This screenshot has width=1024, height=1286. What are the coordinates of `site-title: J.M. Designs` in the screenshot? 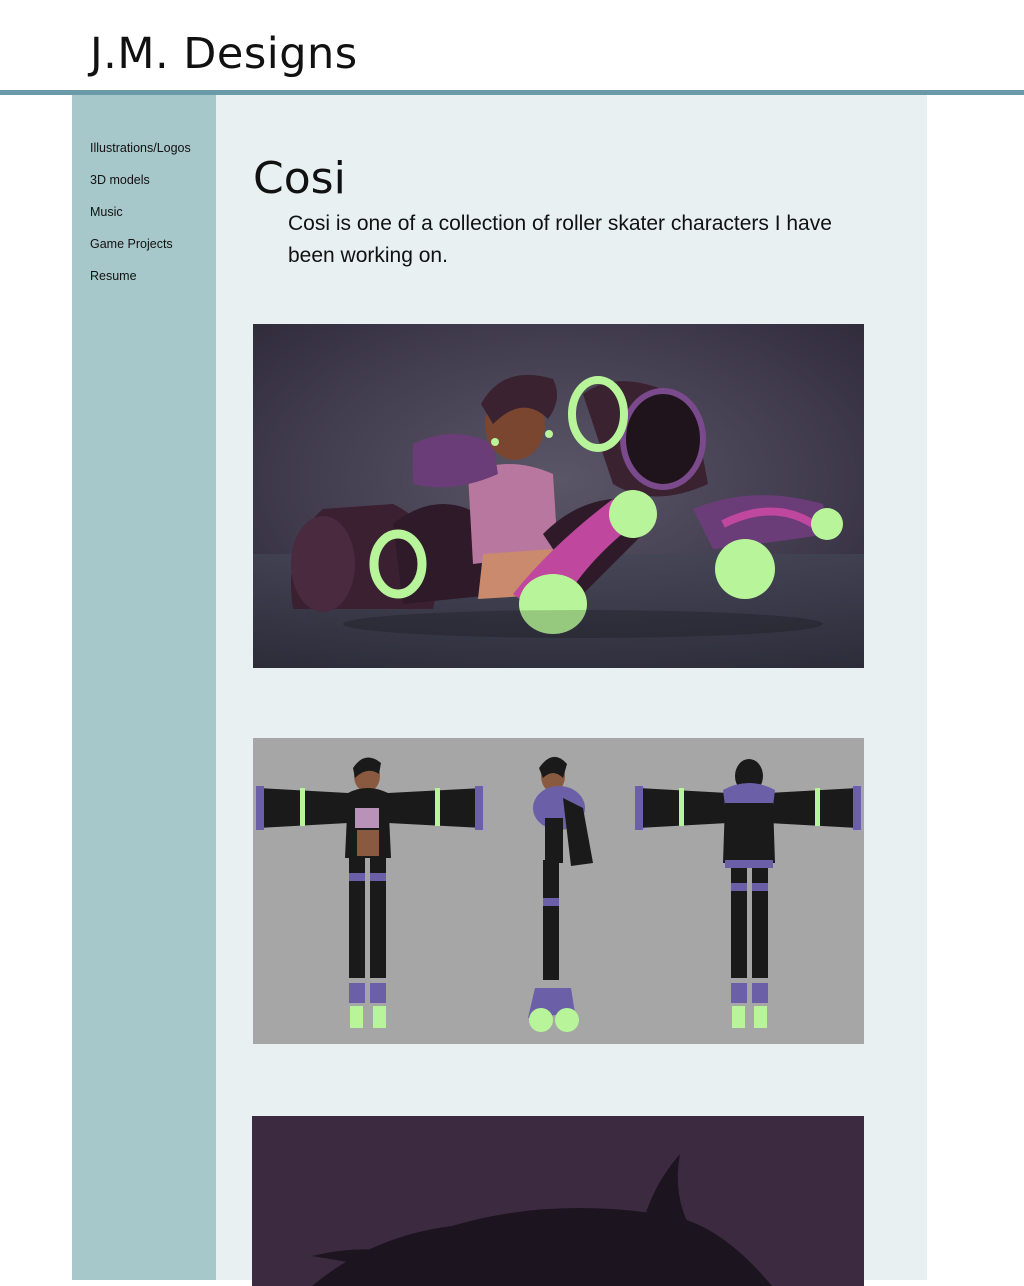 It's located at (224, 54).